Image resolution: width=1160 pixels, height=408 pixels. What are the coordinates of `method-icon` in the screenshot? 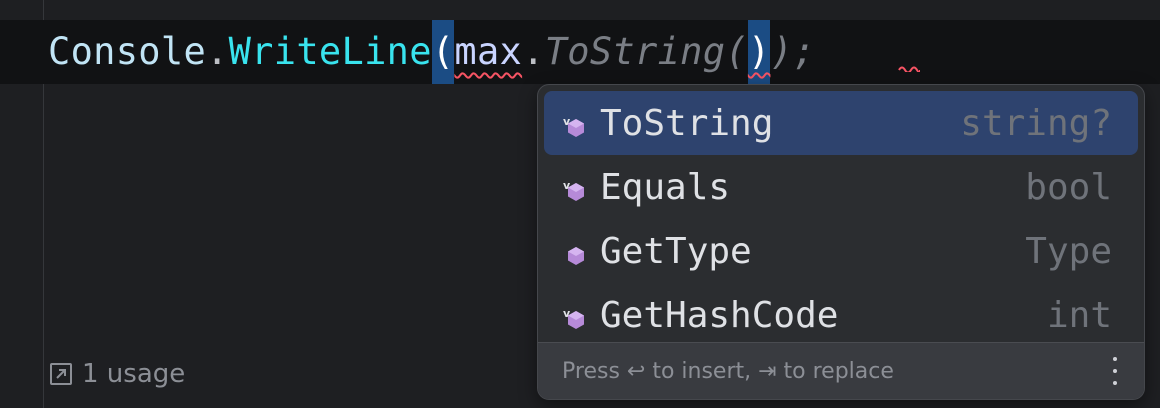 It's located at (576, 251).